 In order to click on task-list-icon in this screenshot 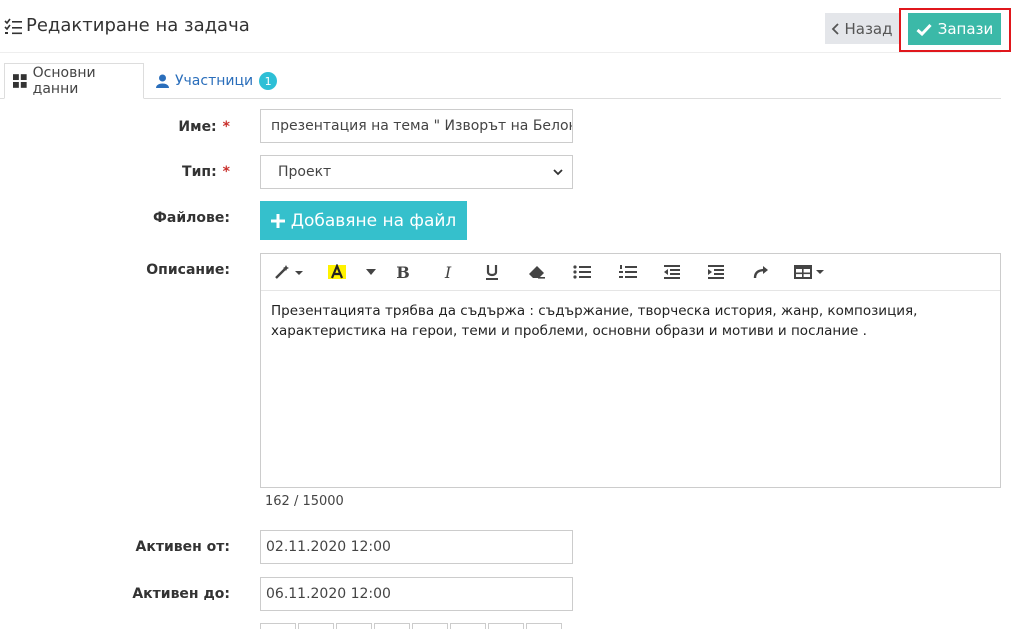, I will do `click(13, 26)`.